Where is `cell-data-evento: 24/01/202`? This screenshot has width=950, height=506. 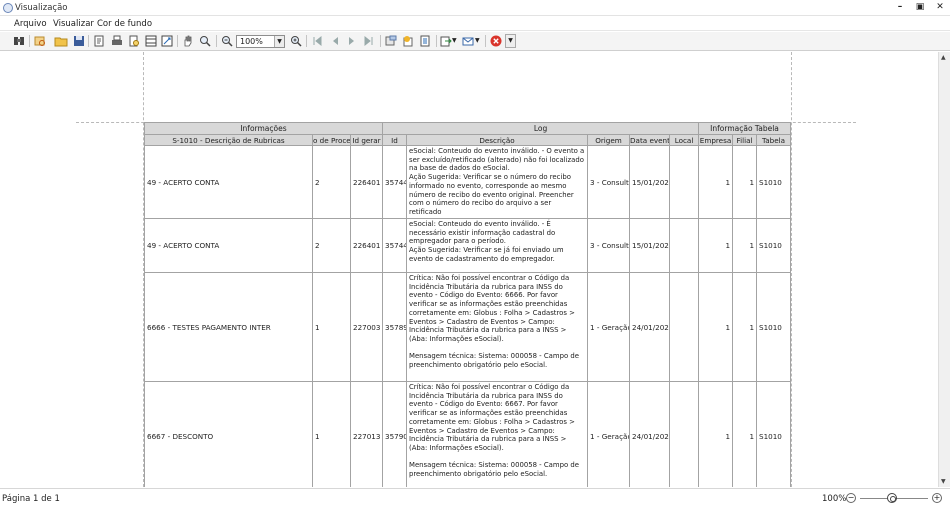
cell-data-evento: 24/01/202 is located at coordinates (649, 327).